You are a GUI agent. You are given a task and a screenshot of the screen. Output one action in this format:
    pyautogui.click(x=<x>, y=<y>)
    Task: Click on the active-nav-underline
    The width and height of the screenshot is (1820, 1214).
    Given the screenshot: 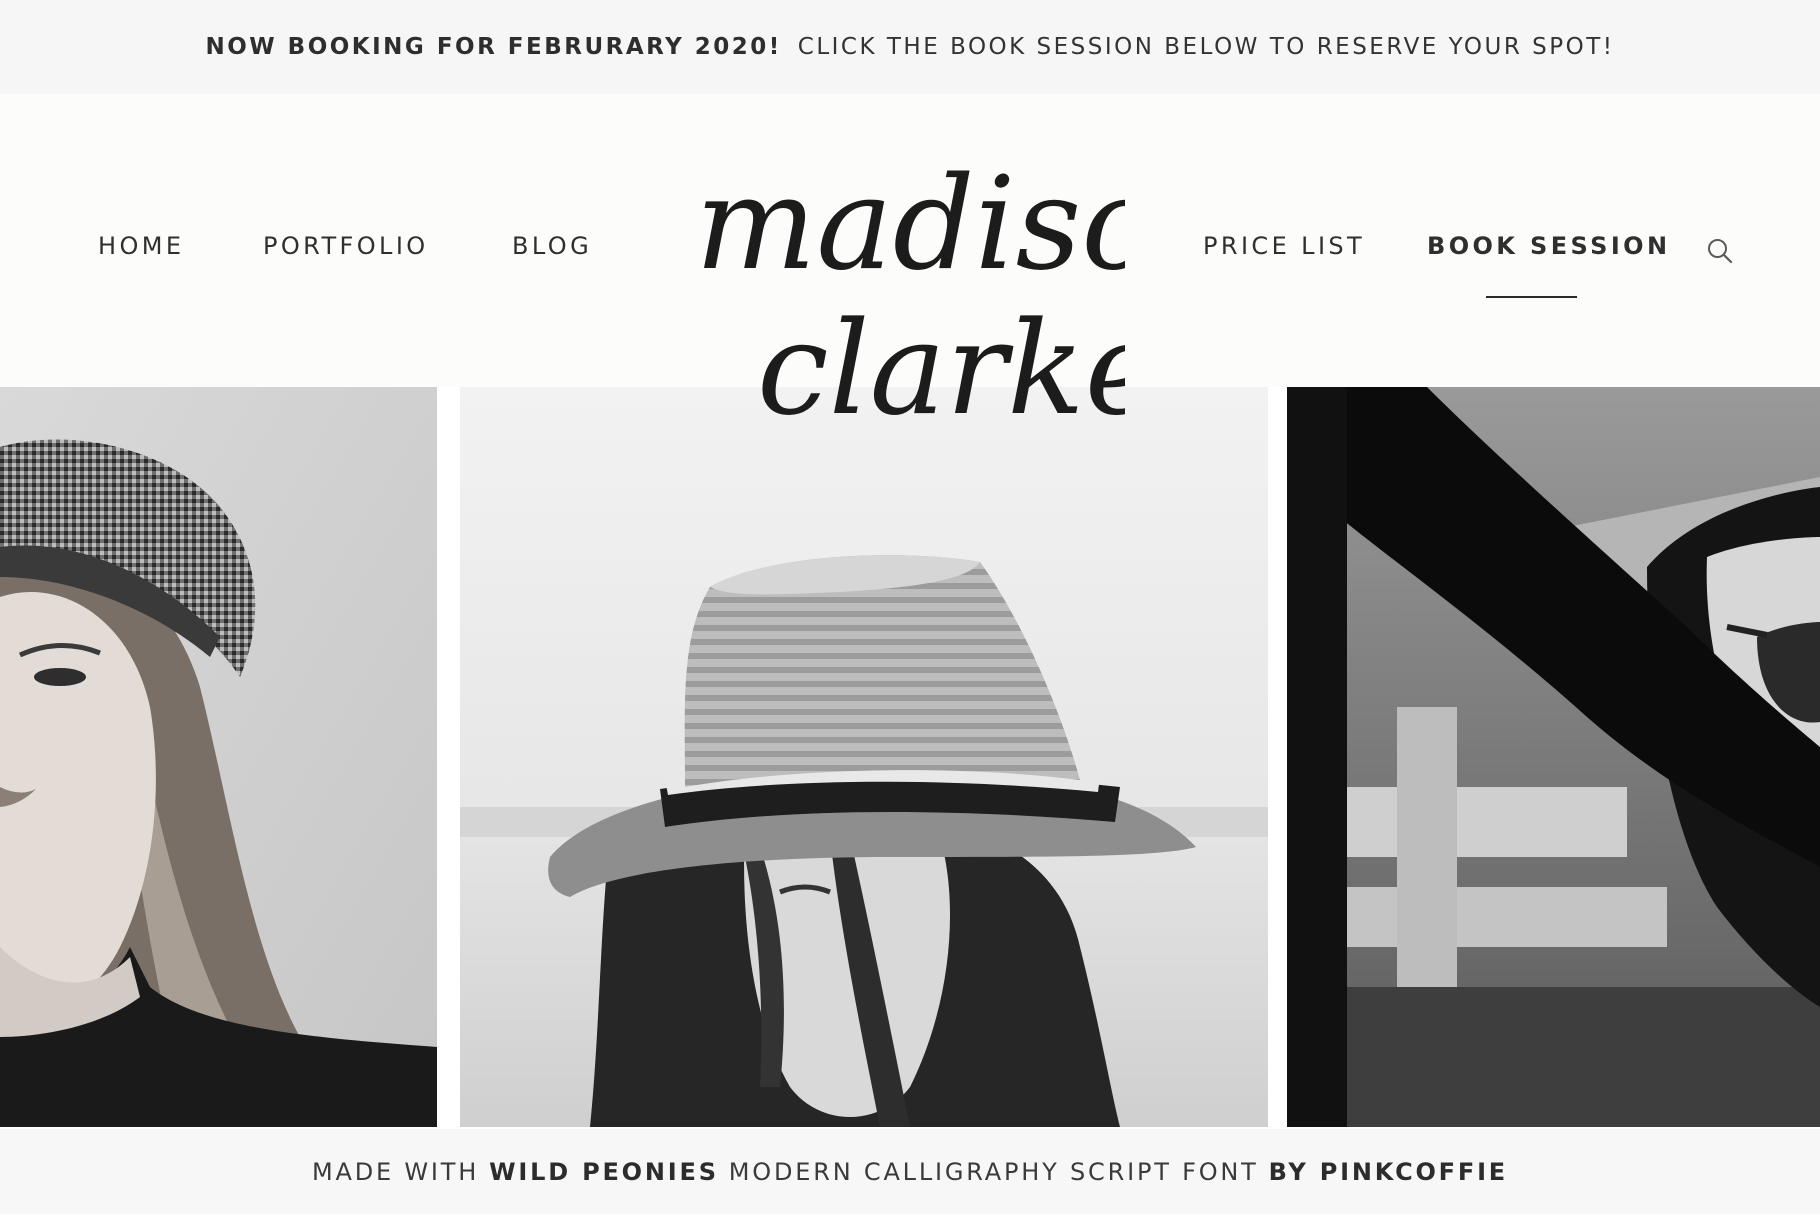 What is the action you would take?
    pyautogui.click(x=1531, y=297)
    